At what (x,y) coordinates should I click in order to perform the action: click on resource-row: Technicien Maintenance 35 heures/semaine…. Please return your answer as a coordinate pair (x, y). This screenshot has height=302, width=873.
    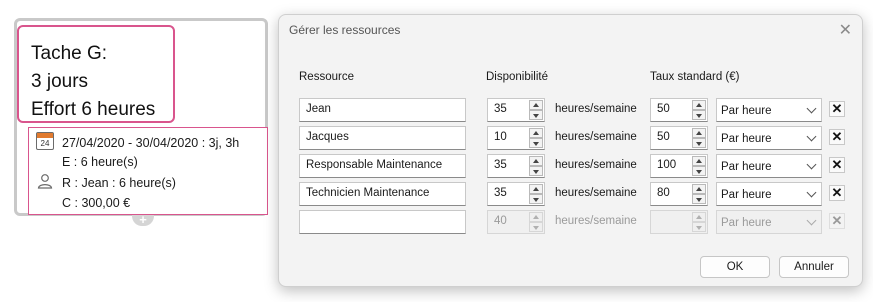
    Looking at the image, I should click on (570, 194).